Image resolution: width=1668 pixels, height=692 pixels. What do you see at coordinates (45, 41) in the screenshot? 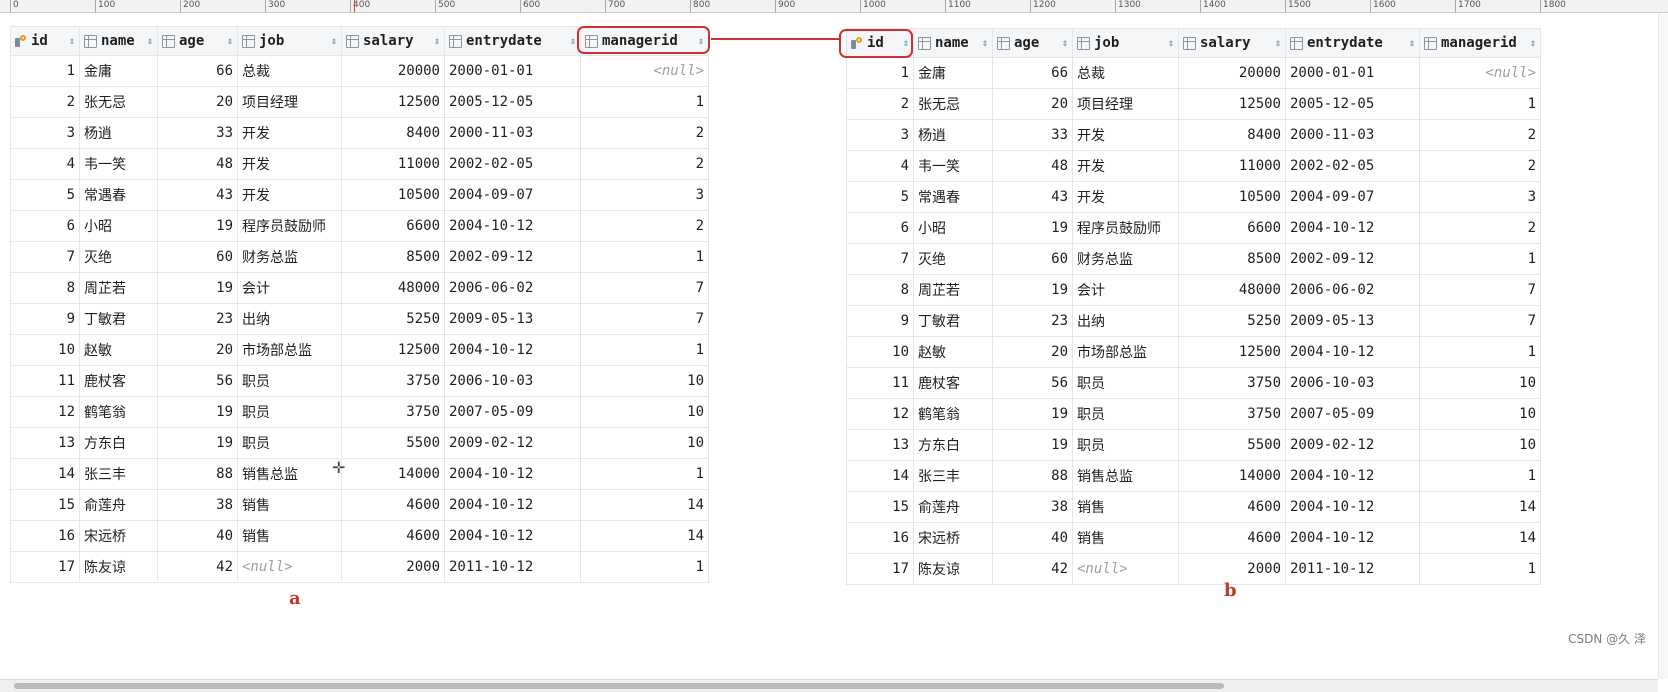
I see `column-header-id: id ⇕` at bounding box center [45, 41].